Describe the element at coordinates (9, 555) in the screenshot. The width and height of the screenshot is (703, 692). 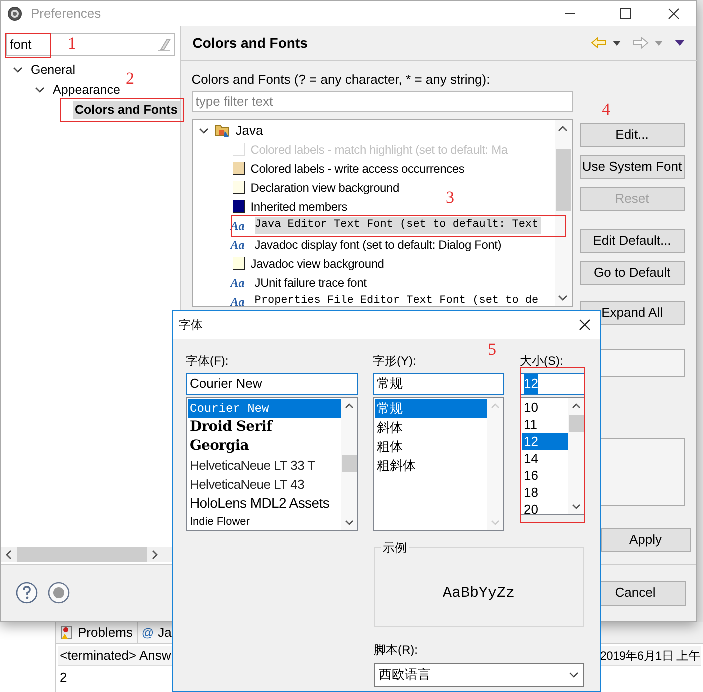
I see `scroll-left-icon` at that location.